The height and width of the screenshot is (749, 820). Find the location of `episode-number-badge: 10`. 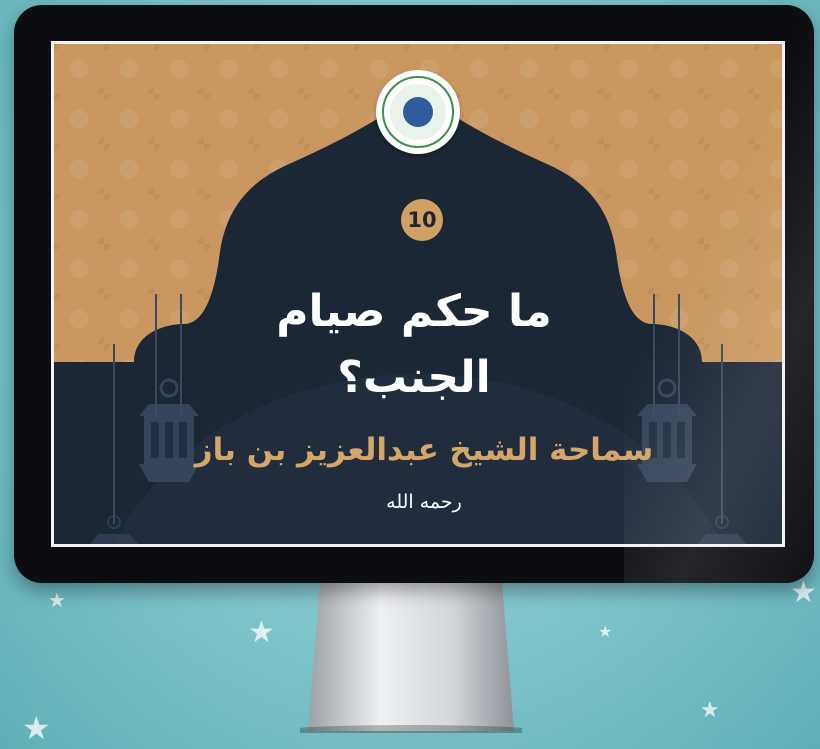

episode-number-badge: 10 is located at coordinates (422, 220).